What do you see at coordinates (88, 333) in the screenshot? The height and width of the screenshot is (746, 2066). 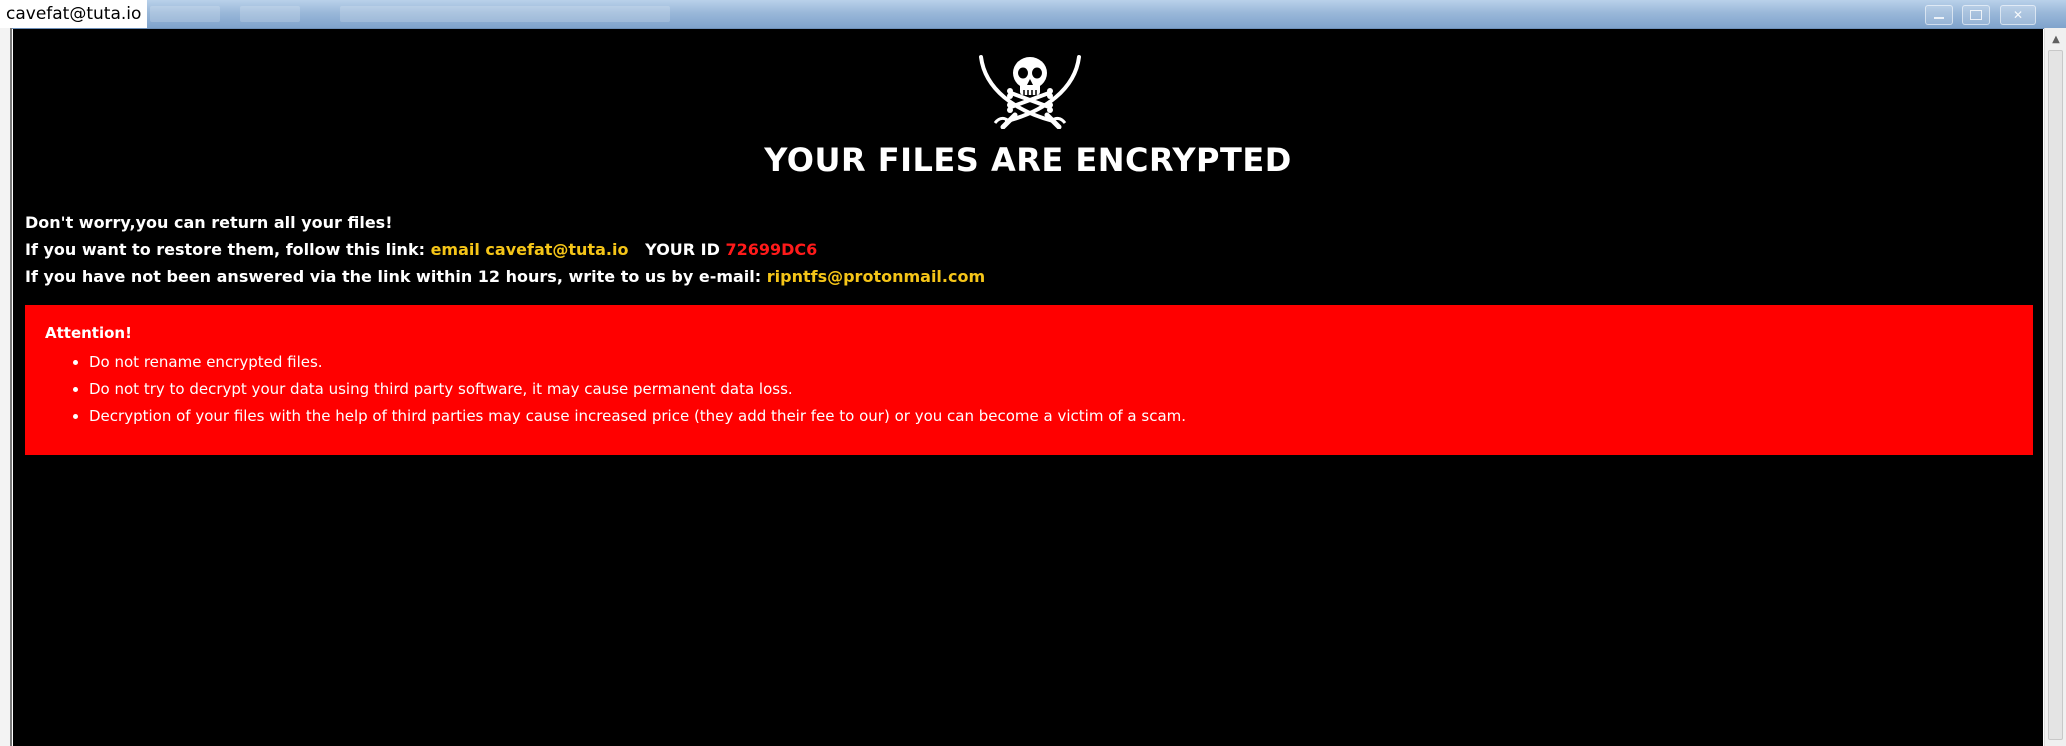 I see `attention-title: Attention!` at bounding box center [88, 333].